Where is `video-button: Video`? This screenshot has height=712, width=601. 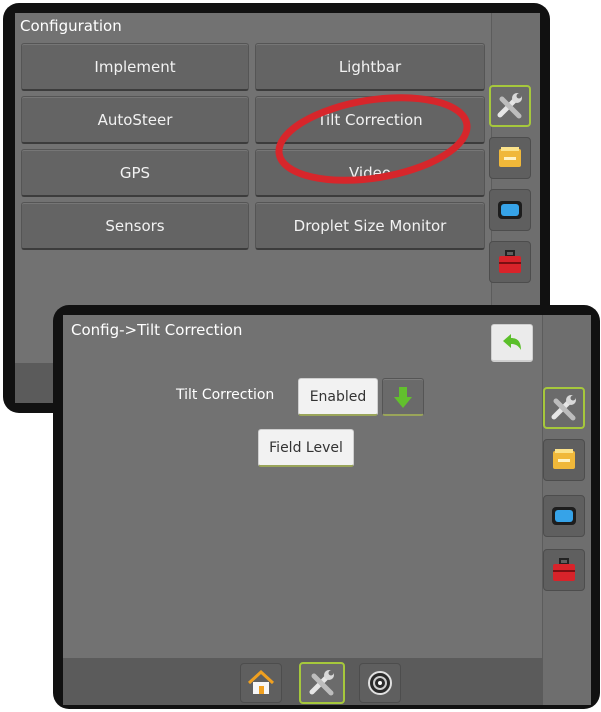
video-button: Video is located at coordinates (370, 173).